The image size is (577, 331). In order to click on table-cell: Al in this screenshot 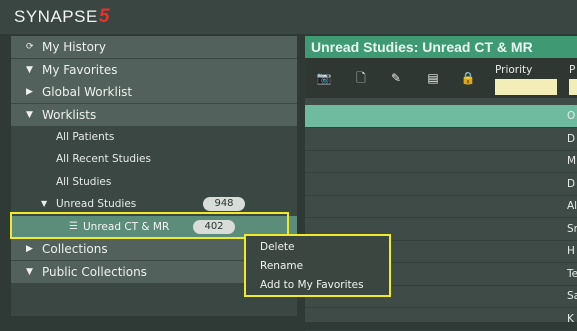, I will do `click(572, 206)`.